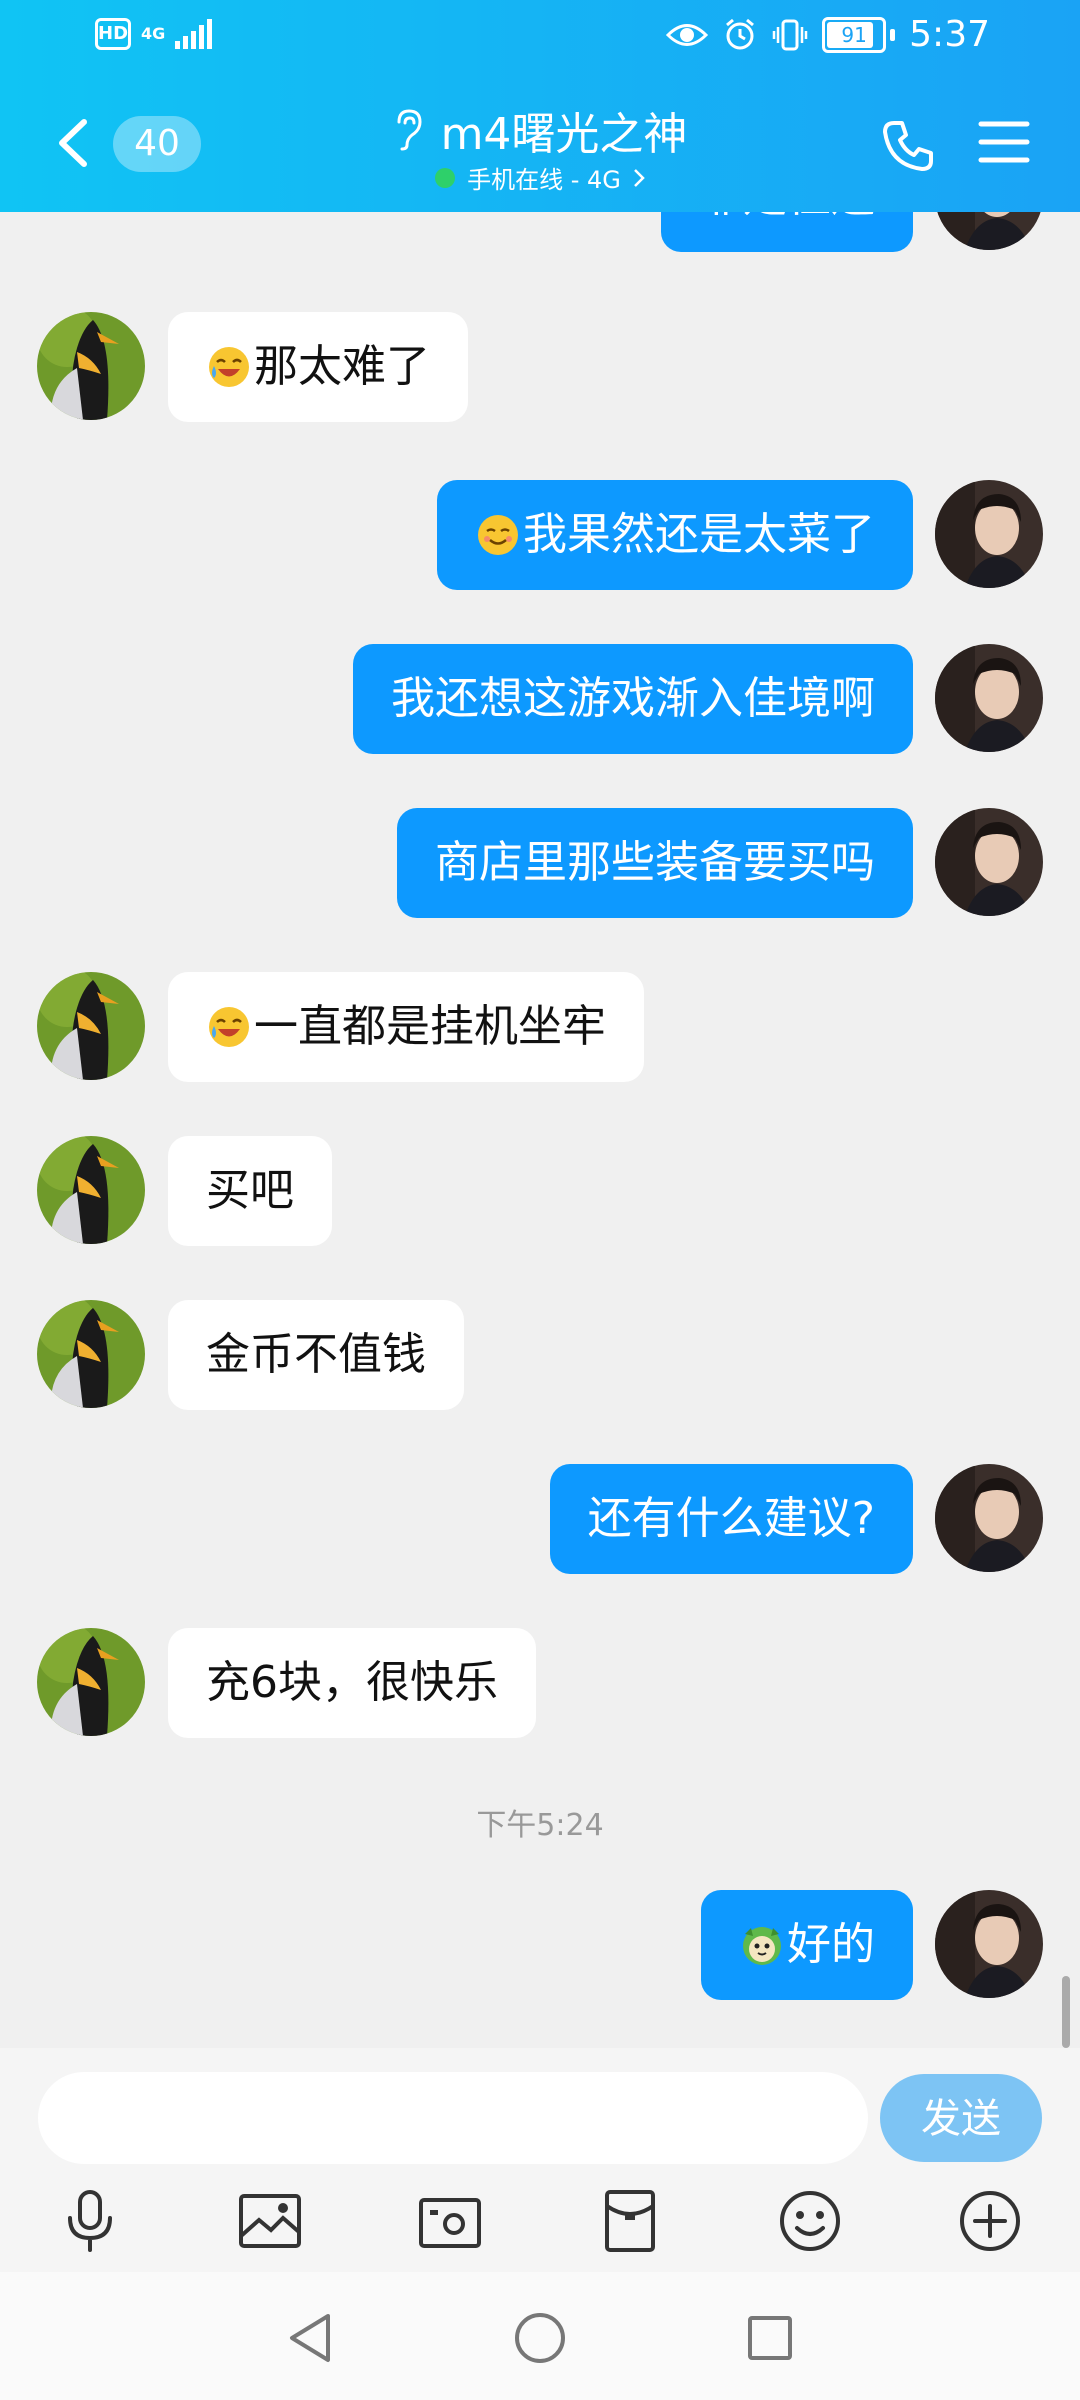 The width and height of the screenshot is (1080, 2400). What do you see at coordinates (633, 699) in the screenshot?
I see `message-bubble: 我还想这游戏渐入佳境啊` at bounding box center [633, 699].